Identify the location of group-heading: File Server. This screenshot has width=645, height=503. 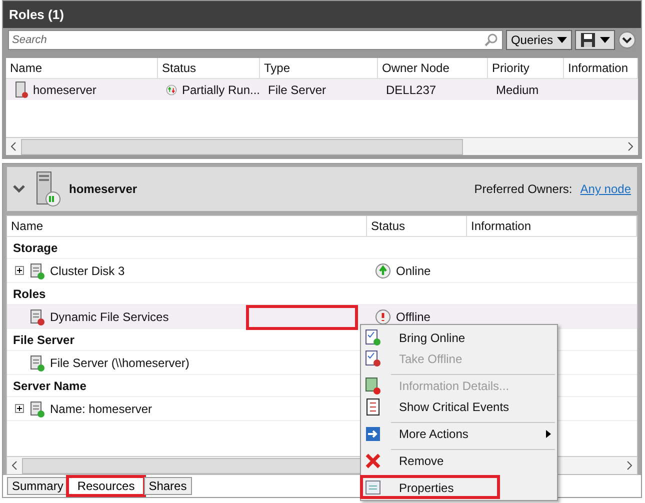
(43, 339).